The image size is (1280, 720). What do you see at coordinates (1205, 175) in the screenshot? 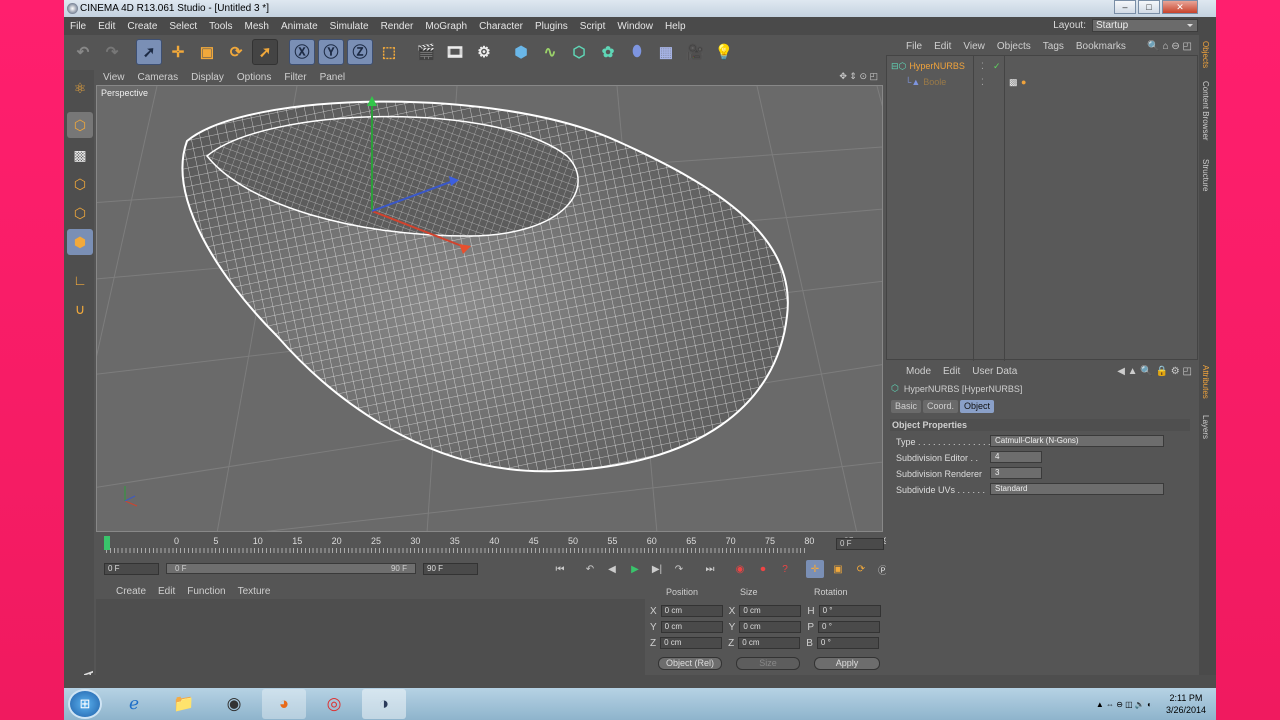
I see `side-tab-structure: Structure` at bounding box center [1205, 175].